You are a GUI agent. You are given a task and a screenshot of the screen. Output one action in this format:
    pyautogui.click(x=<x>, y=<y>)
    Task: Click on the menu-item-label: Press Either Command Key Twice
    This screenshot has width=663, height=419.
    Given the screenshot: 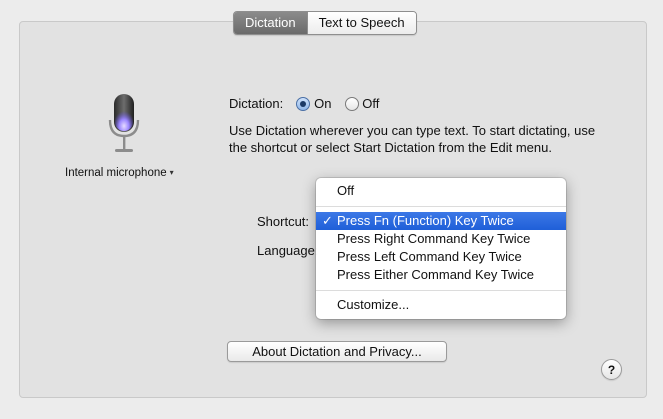 What is the action you would take?
    pyautogui.click(x=435, y=274)
    